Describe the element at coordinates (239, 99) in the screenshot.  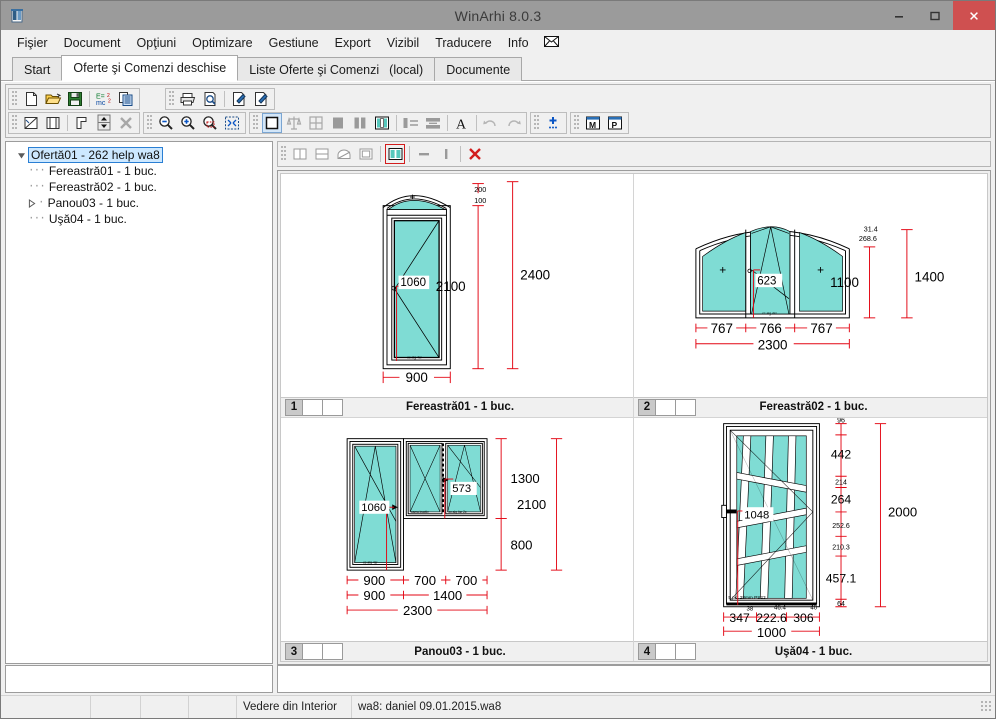
I see `edit-document-icon` at that location.